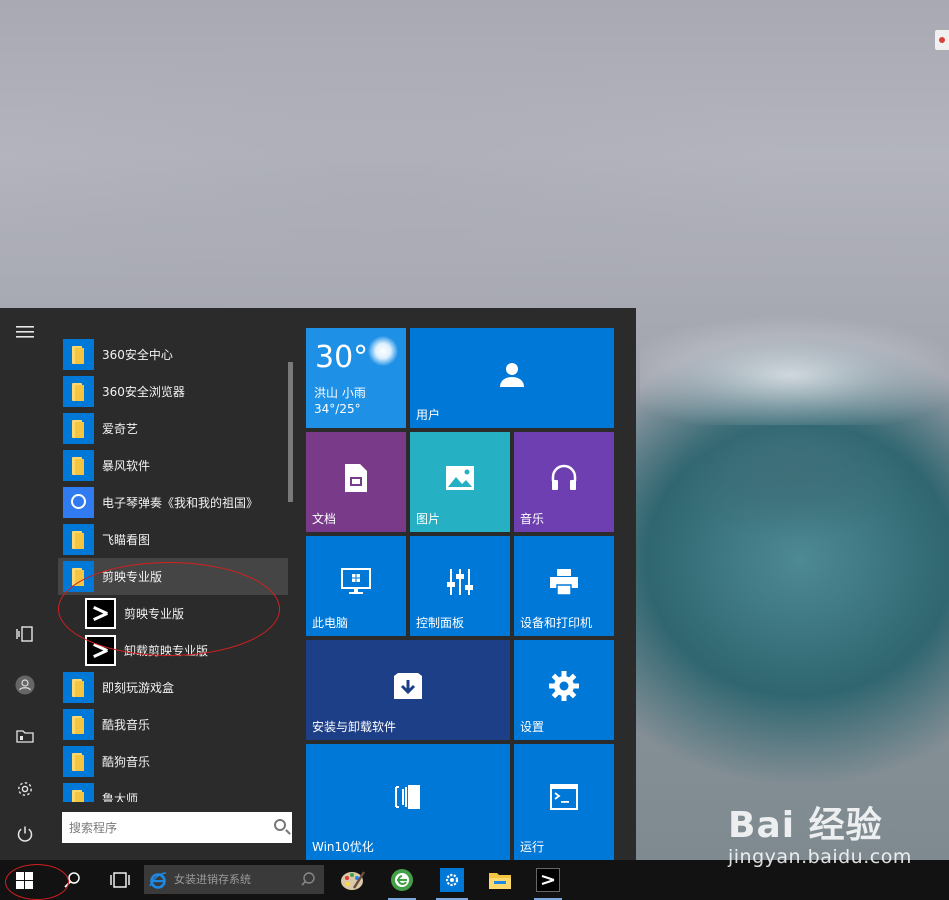 The width and height of the screenshot is (949, 900). What do you see at coordinates (356, 581) in the screenshot?
I see `monitor-icon` at bounding box center [356, 581].